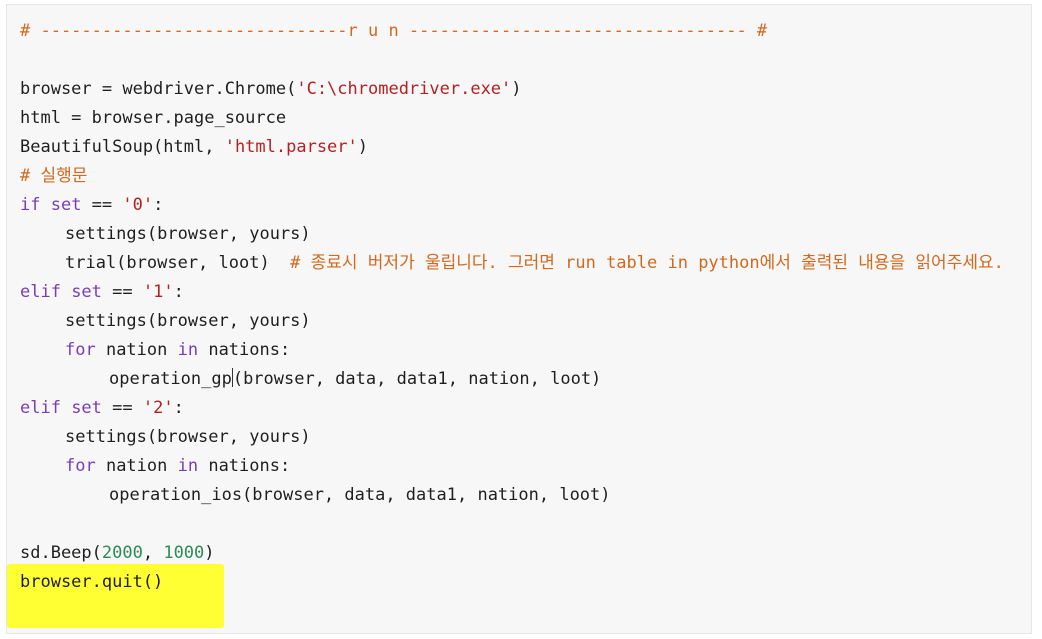 Image resolution: width=1042 pixels, height=639 pixels. I want to click on code-line-if: if set == '0':, so click(521, 205).